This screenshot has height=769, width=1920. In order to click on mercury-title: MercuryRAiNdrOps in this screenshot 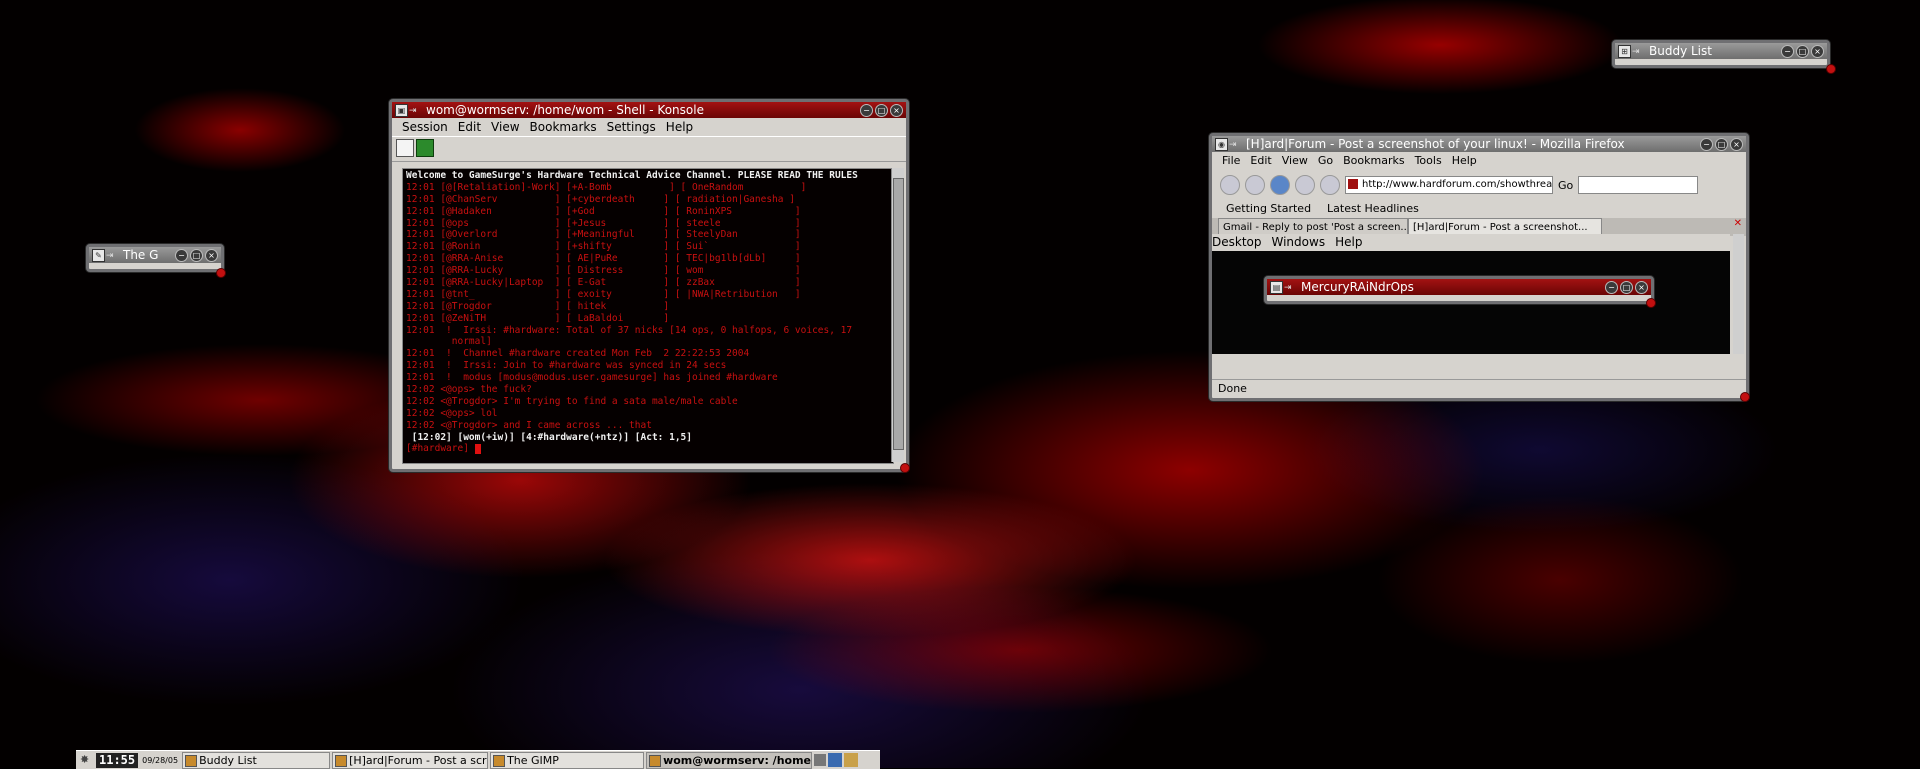, I will do `click(1357, 287)`.